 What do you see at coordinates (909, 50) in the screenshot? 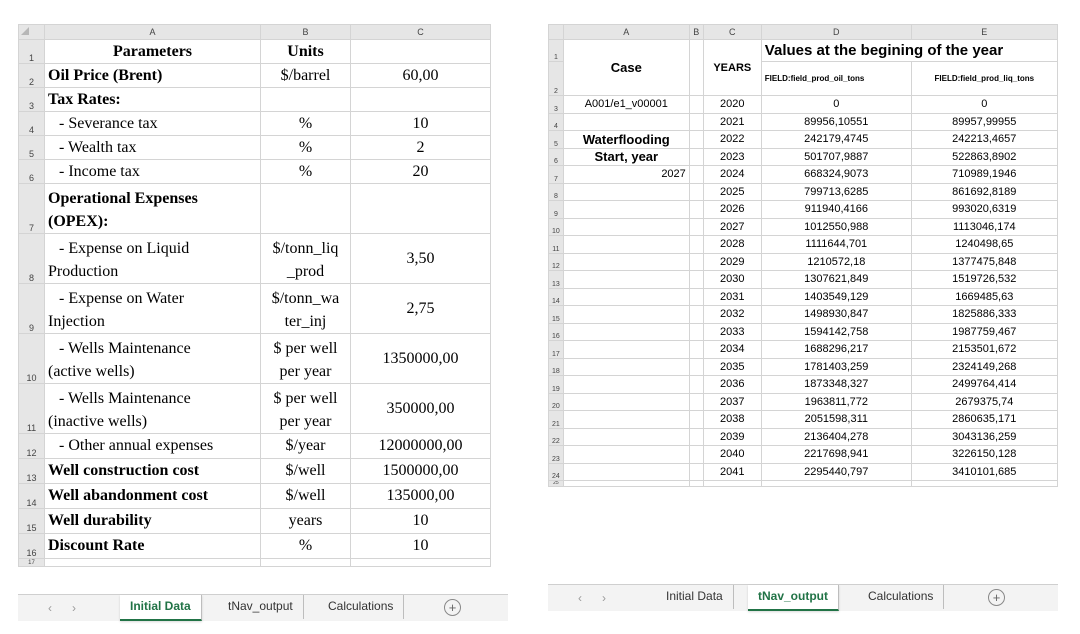
I see `values-title-cell: Values at the begining of the year` at bounding box center [909, 50].